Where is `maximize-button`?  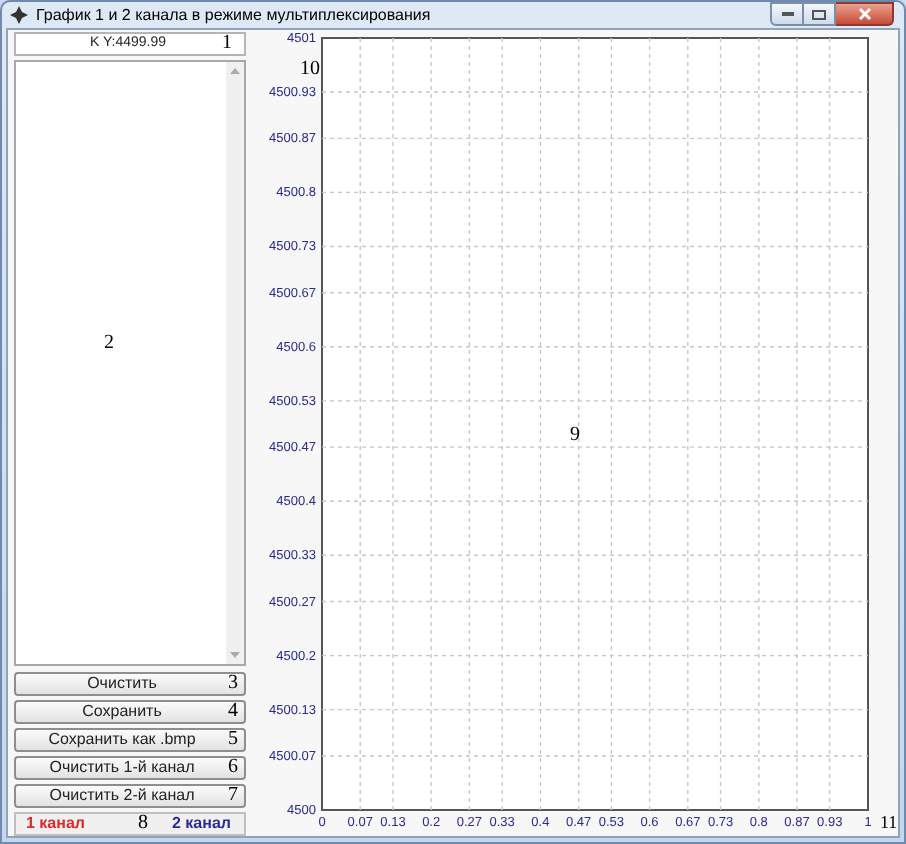
maximize-button is located at coordinates (820, 14).